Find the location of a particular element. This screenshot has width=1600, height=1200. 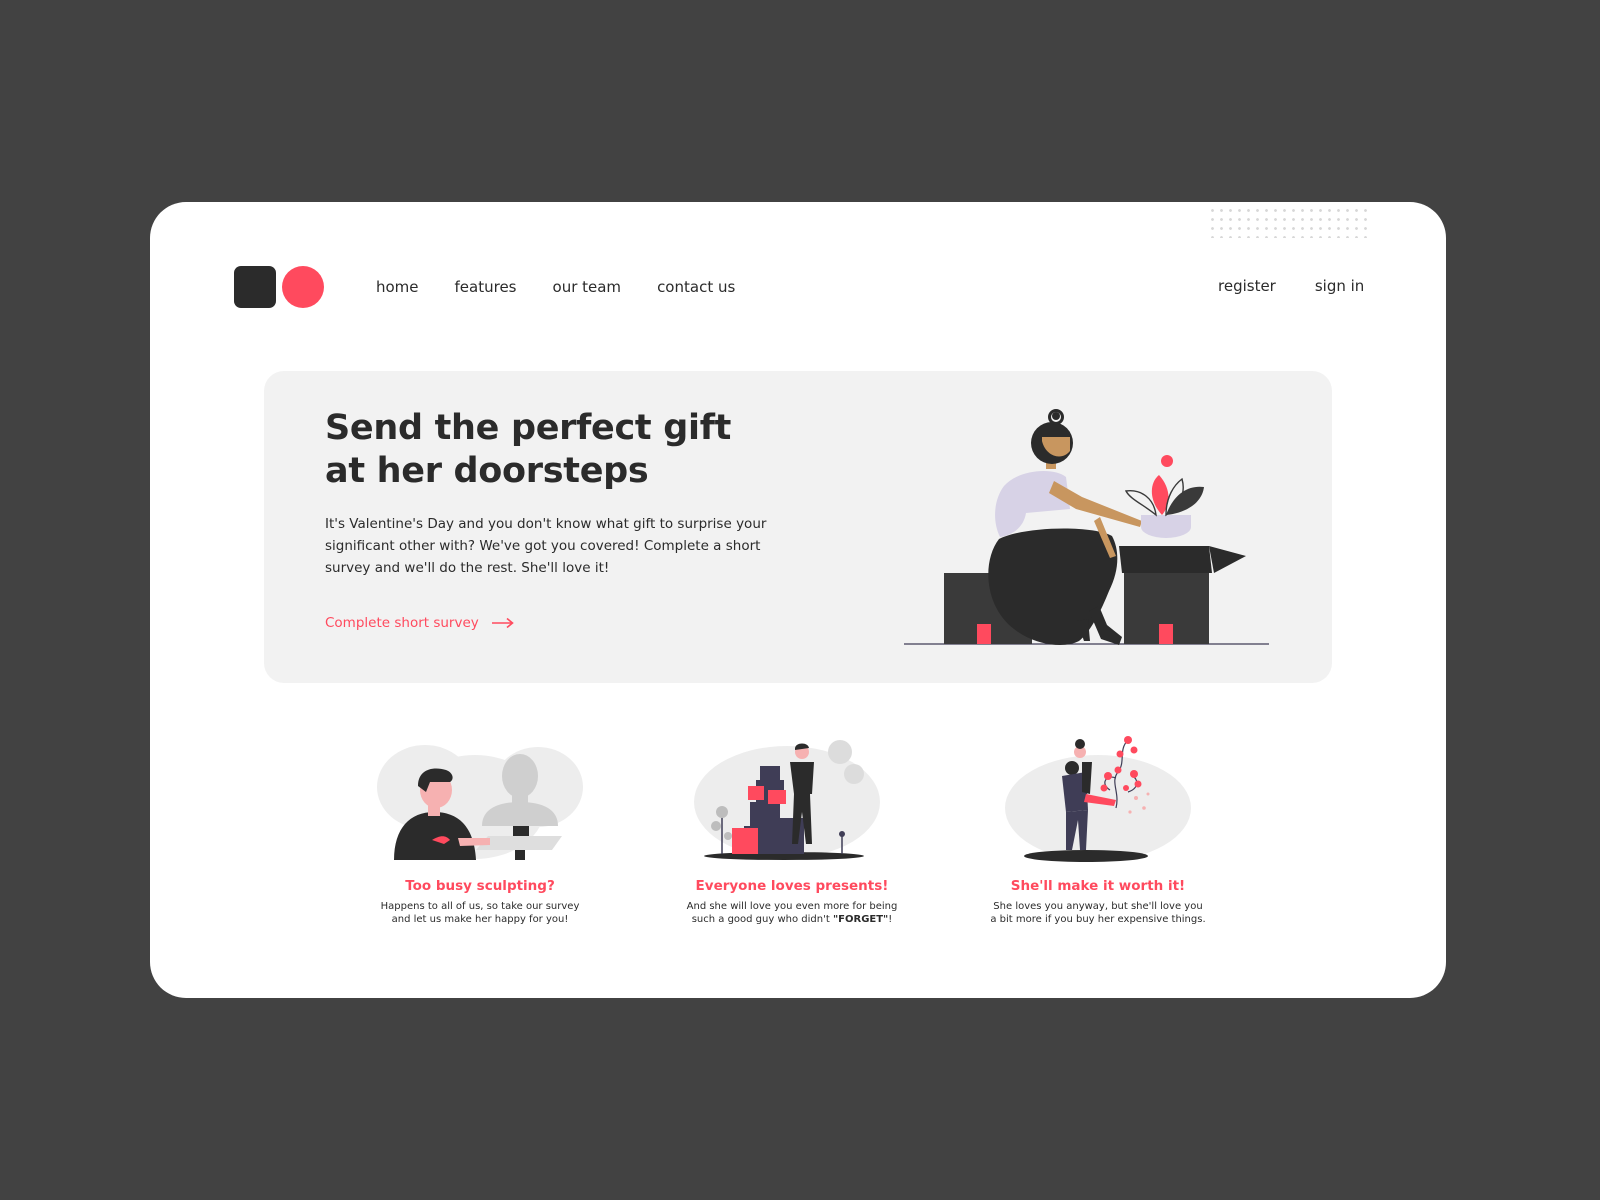

presents-illustration is located at coordinates (787, 800).